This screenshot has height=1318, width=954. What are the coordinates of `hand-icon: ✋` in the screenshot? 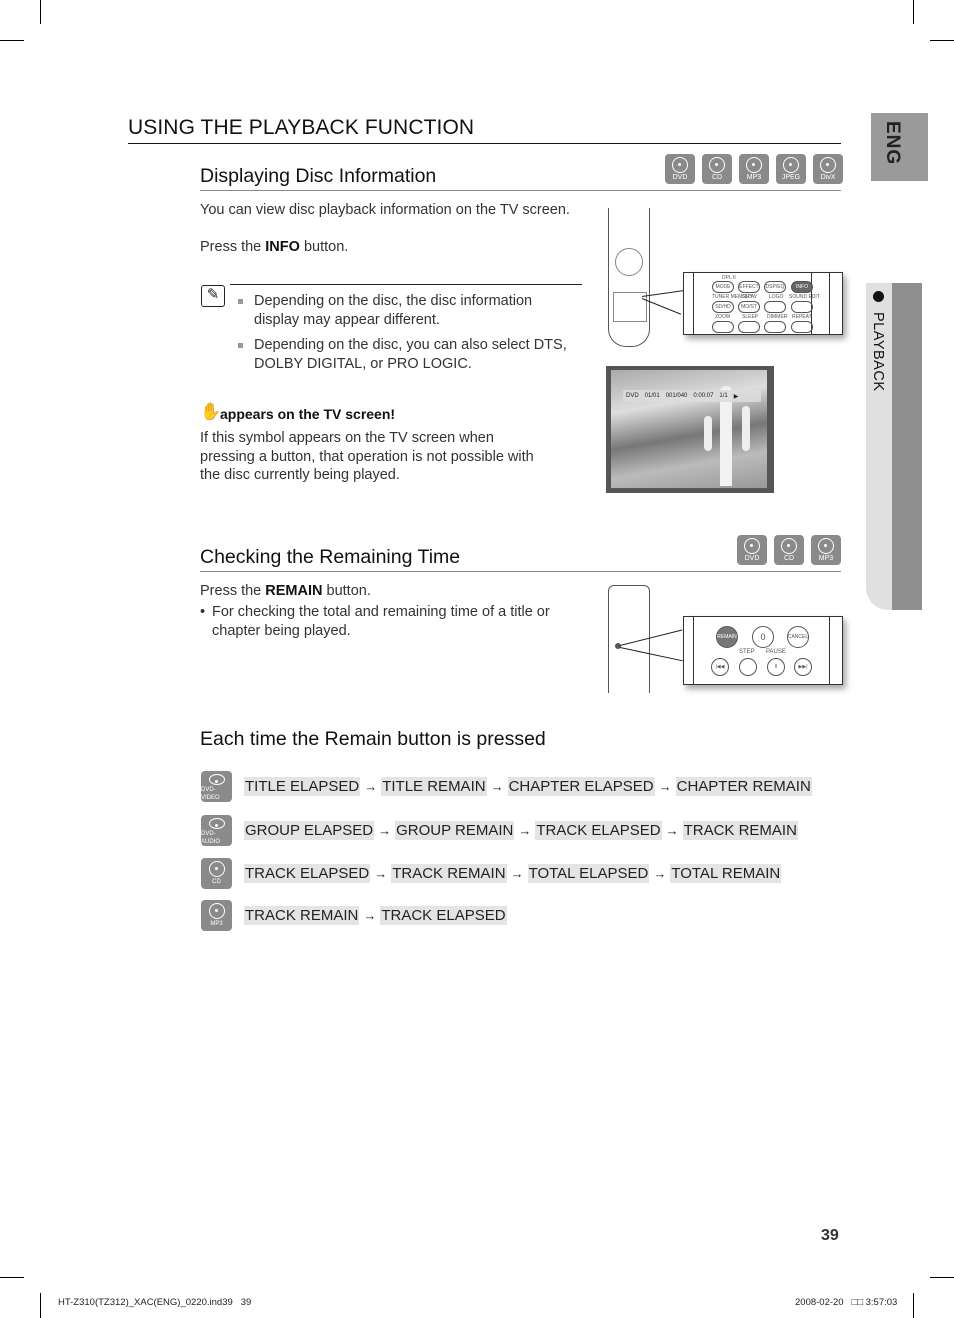 It's located at (211, 411).